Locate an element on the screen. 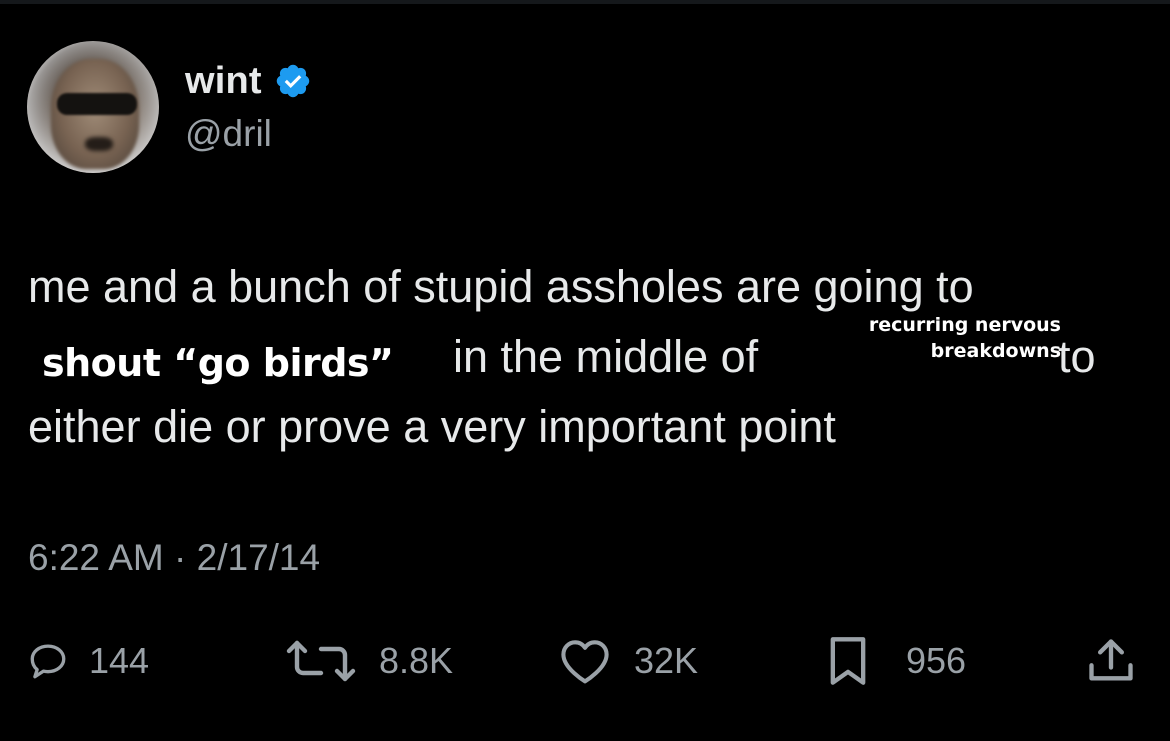 Image resolution: width=1170 pixels, height=741 pixels. tweet-line-2-end: to is located at coordinates (1077, 356).